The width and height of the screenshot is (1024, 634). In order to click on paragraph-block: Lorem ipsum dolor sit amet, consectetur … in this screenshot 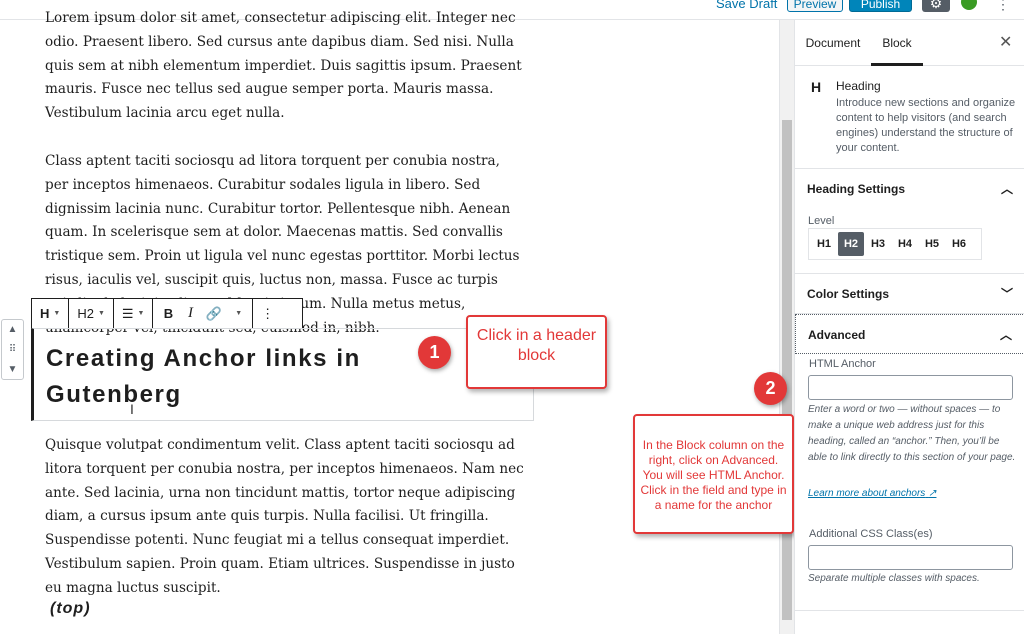, I will do `click(285, 66)`.